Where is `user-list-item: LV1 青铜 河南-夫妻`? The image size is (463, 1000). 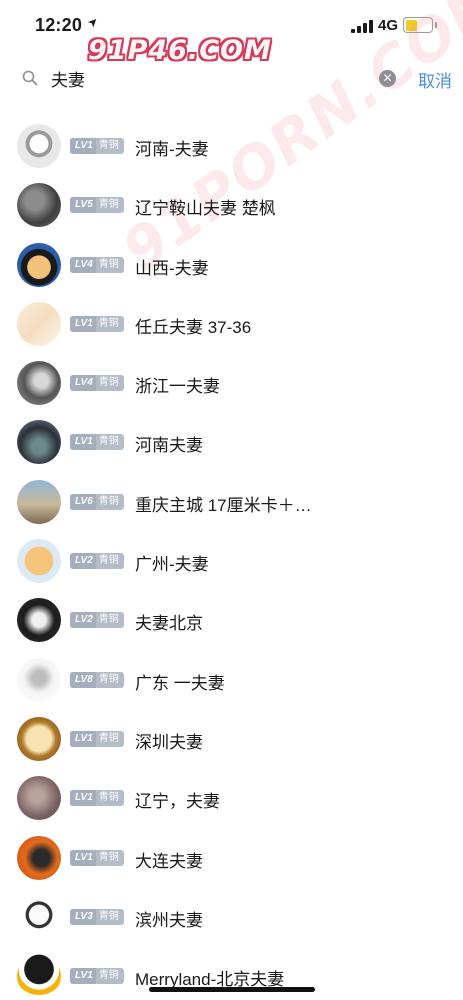 user-list-item: LV1 青铜 河南-夫妻 is located at coordinates (231, 146).